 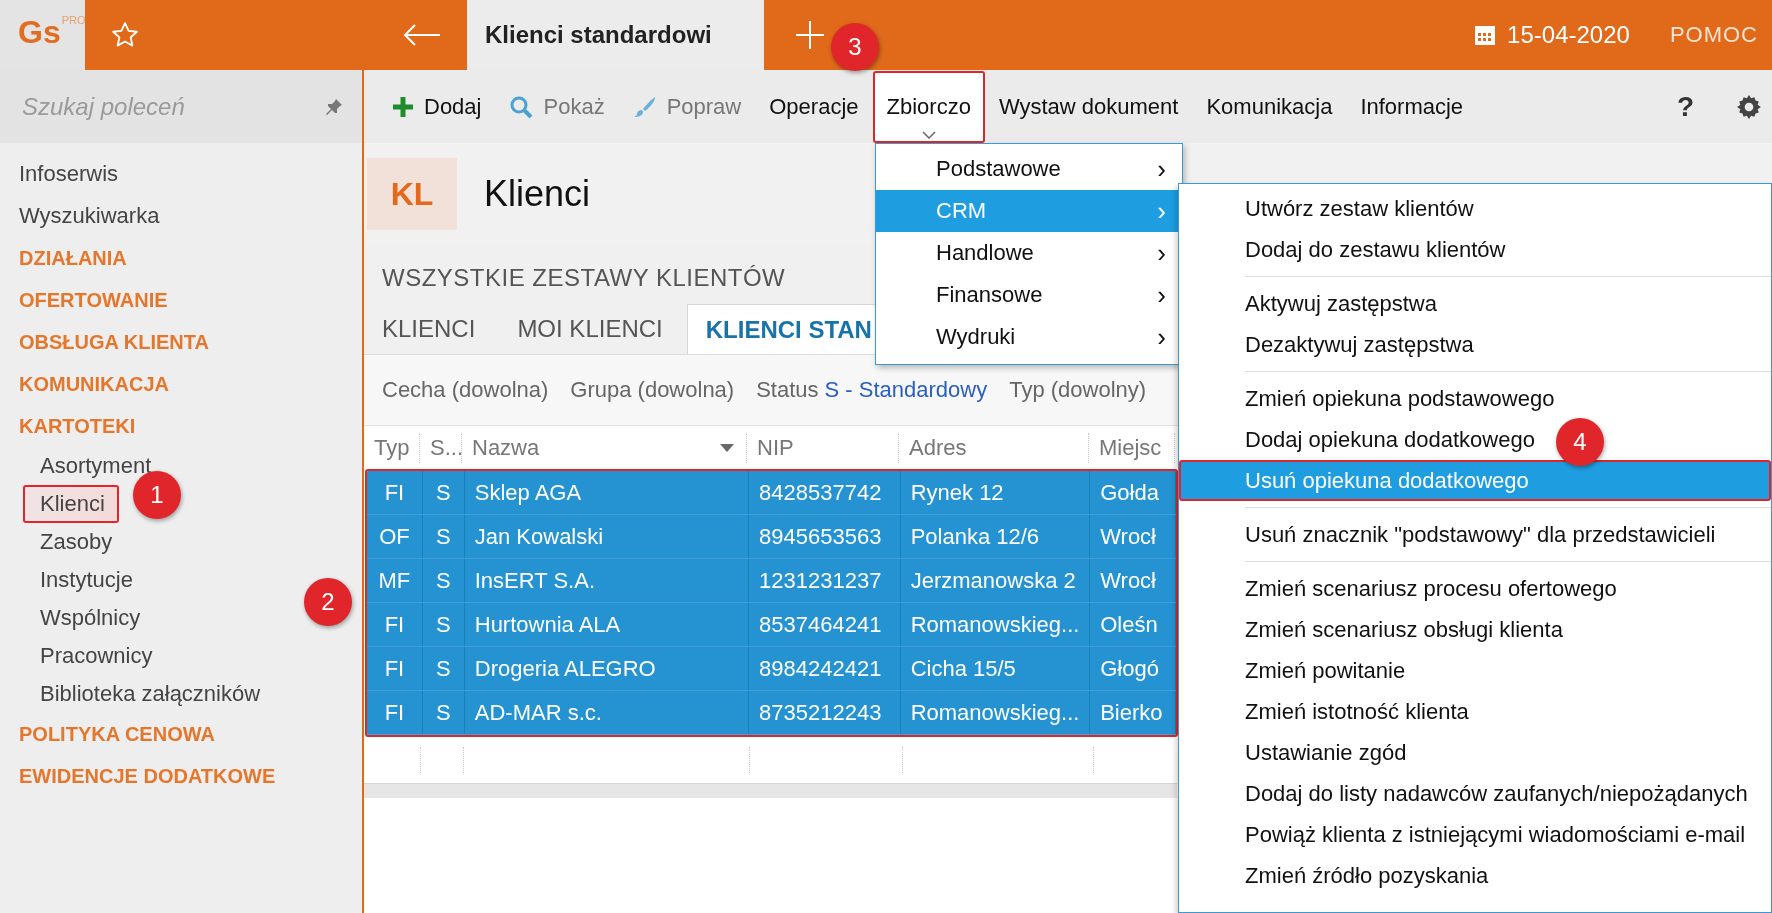 I want to click on menu-item: Zmień scenariusz procesu ofertowego, so click(x=1403, y=588).